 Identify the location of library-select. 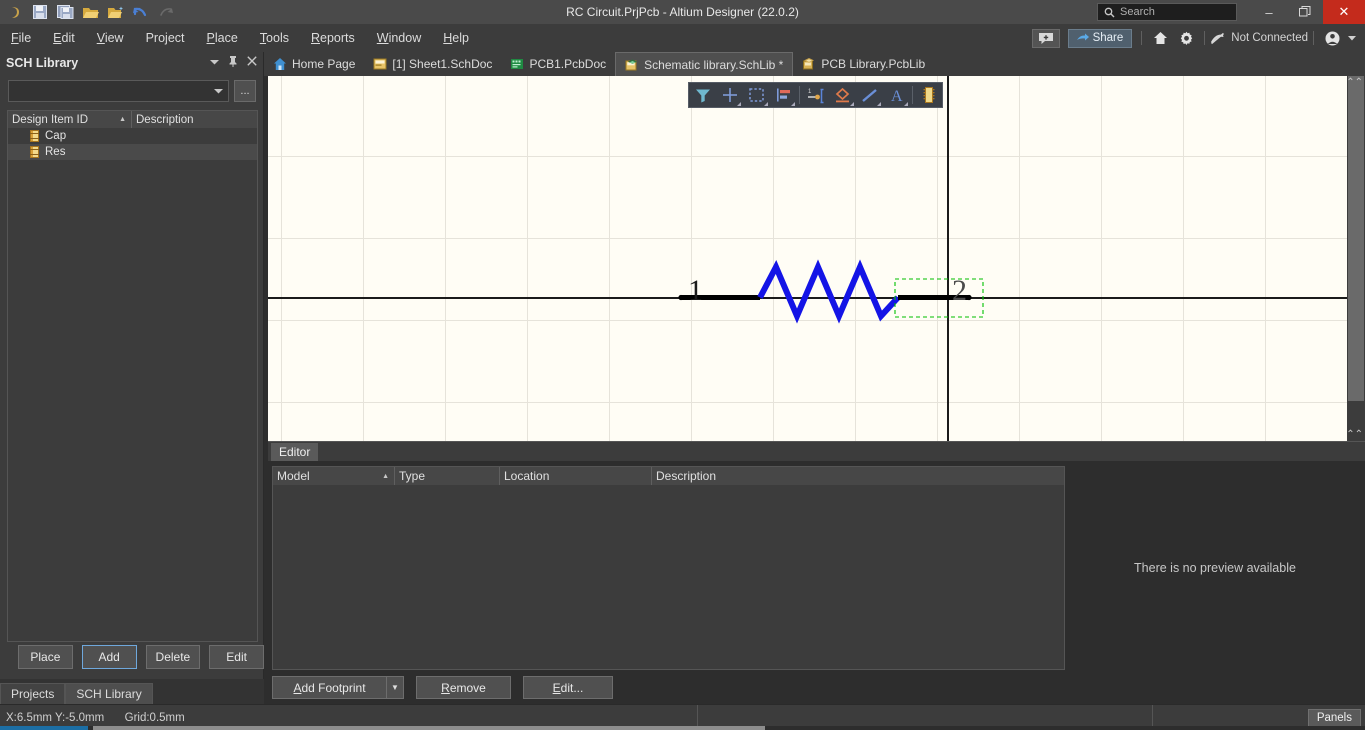
(118, 91).